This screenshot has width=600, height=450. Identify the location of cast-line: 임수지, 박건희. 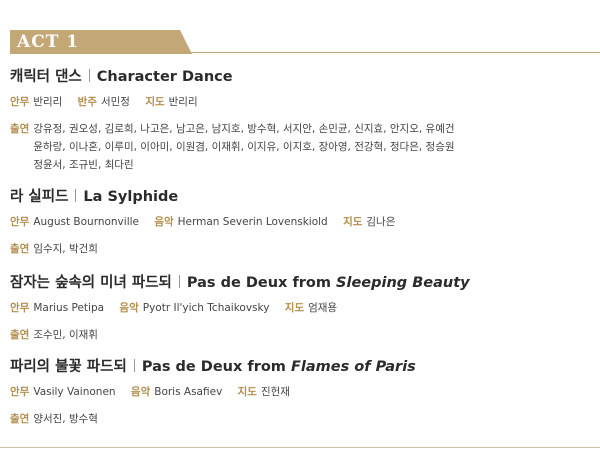
(65, 249).